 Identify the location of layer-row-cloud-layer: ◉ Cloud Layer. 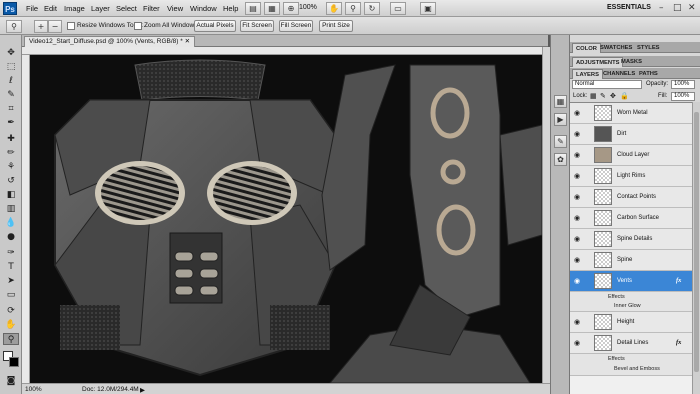
(631, 155).